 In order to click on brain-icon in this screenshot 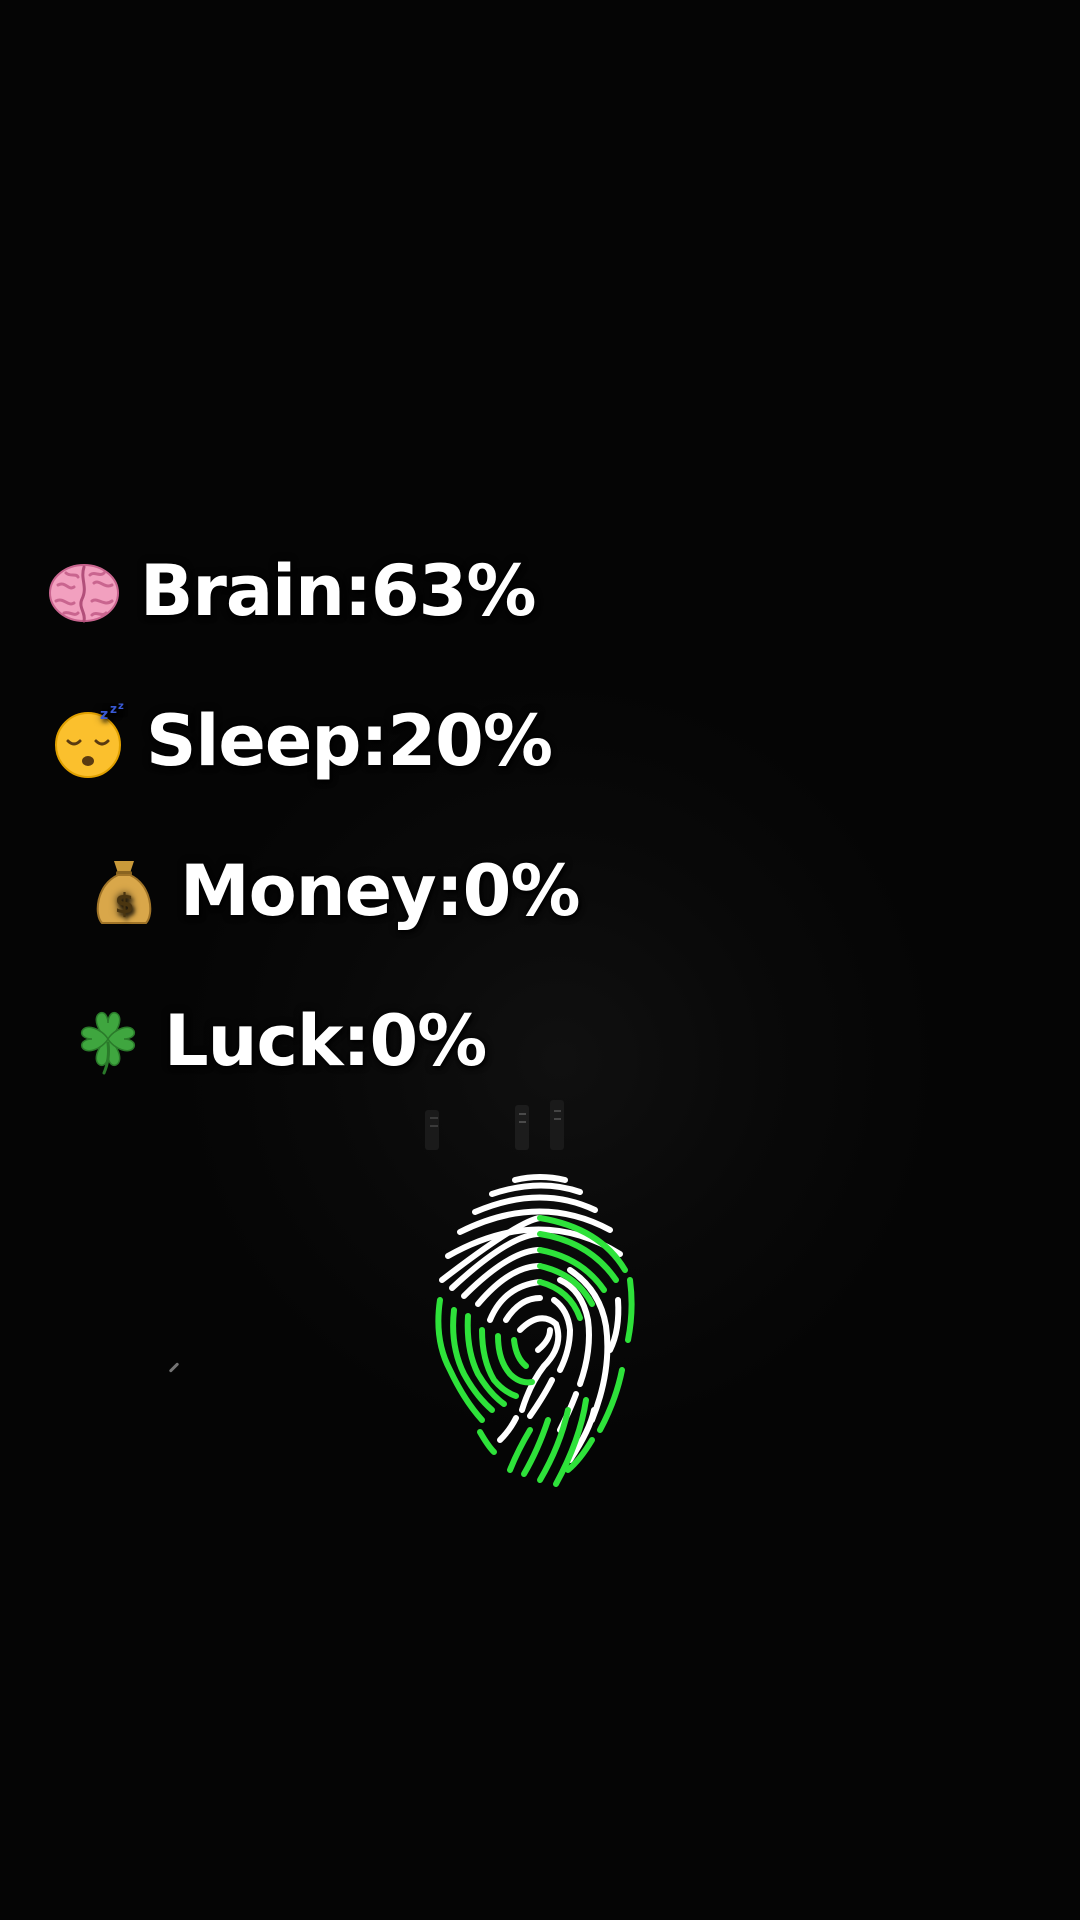, I will do `click(84, 591)`.